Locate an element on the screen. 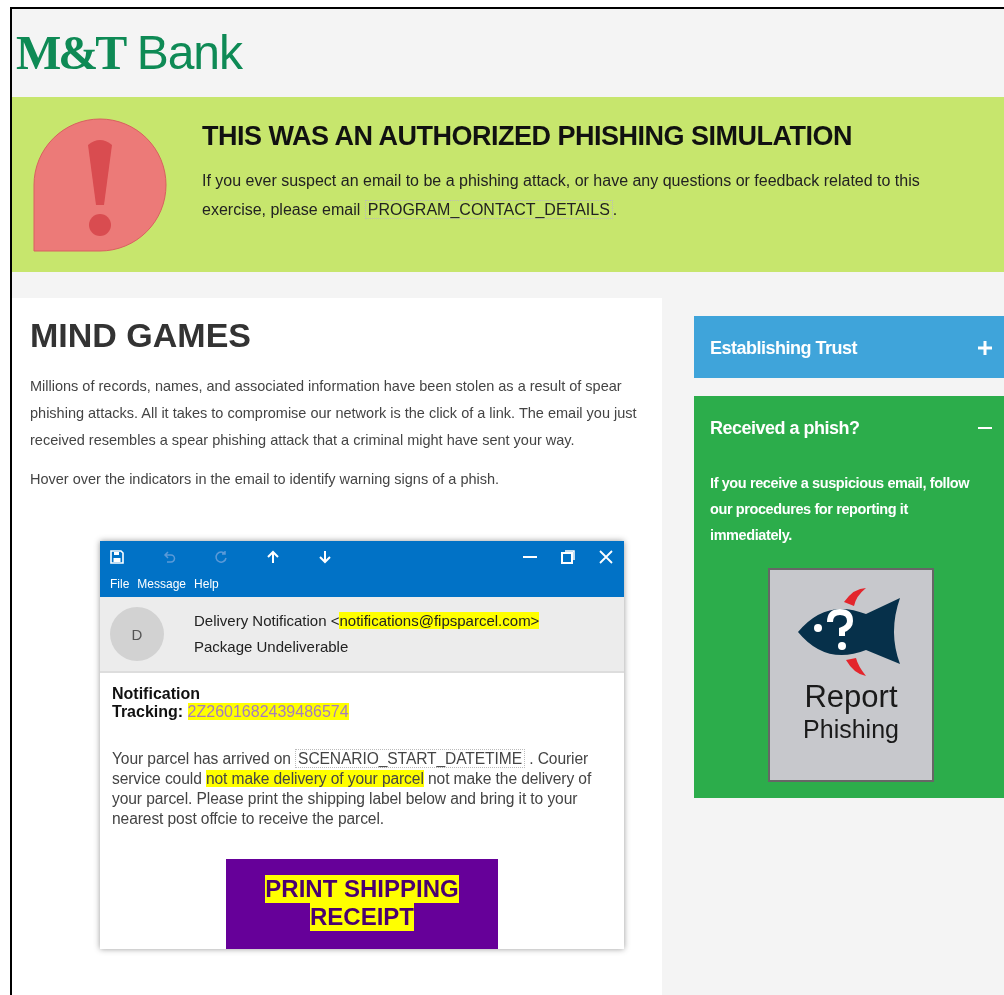  down-arrow-icon is located at coordinates (325, 557).